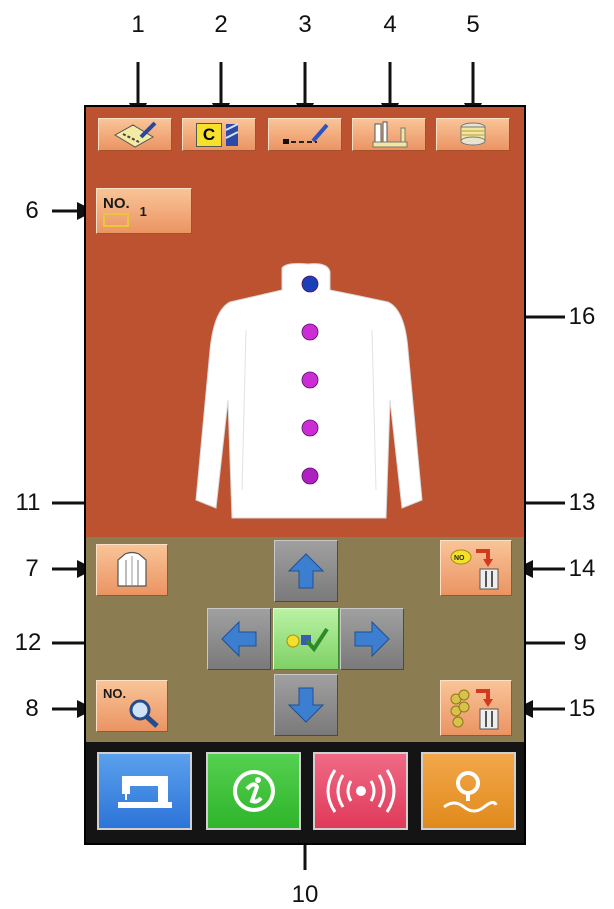 The width and height of the screenshot is (614, 909). I want to click on callout-16: 16, so click(582, 316).